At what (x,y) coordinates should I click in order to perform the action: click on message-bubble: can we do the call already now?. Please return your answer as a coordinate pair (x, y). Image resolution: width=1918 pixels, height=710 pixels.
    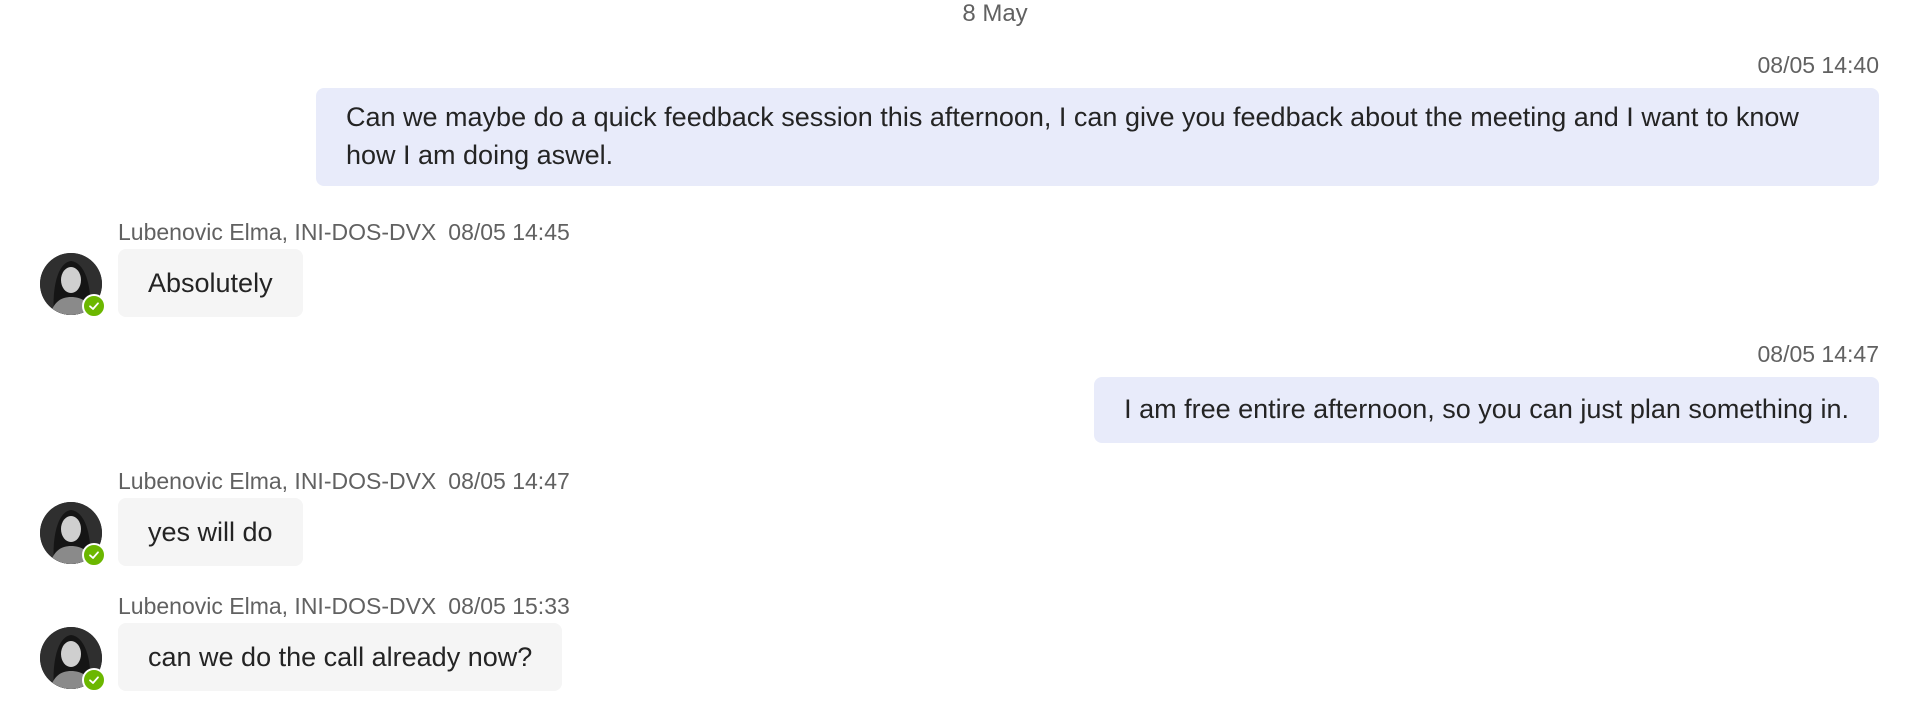
    Looking at the image, I should click on (340, 657).